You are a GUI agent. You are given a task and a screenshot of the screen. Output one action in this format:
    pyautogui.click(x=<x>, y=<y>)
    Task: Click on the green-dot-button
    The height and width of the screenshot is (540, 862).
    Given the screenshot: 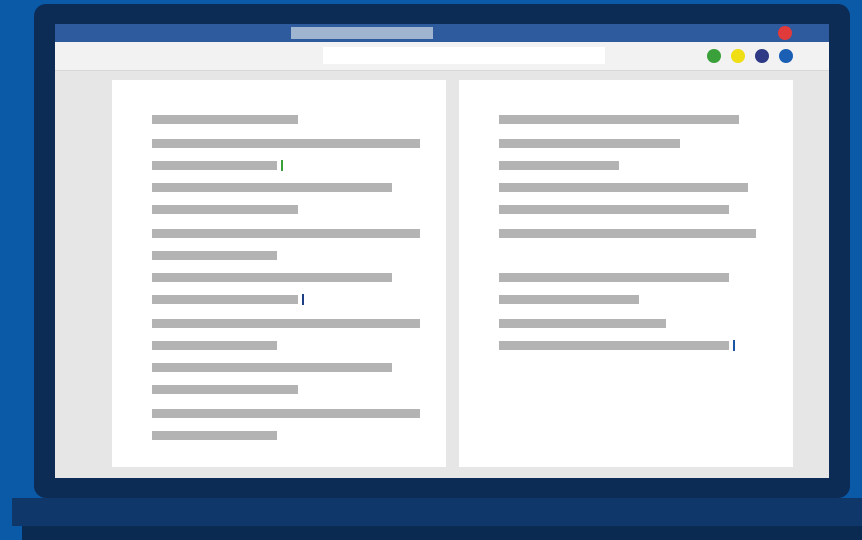 What is the action you would take?
    pyautogui.click(x=714, y=56)
    